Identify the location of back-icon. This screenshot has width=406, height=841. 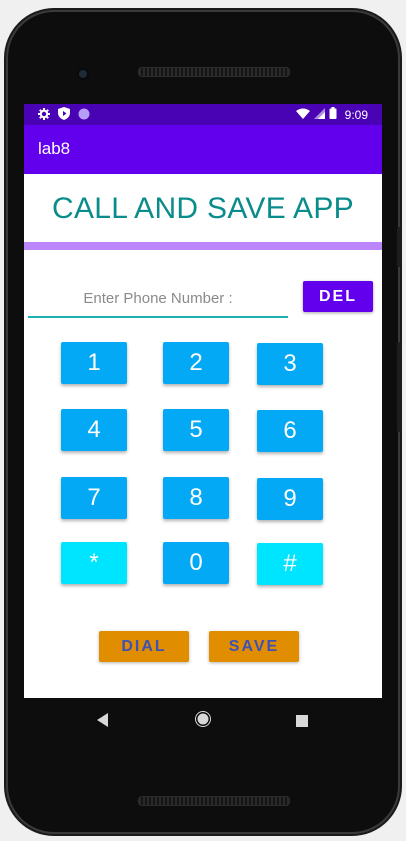
(103, 721).